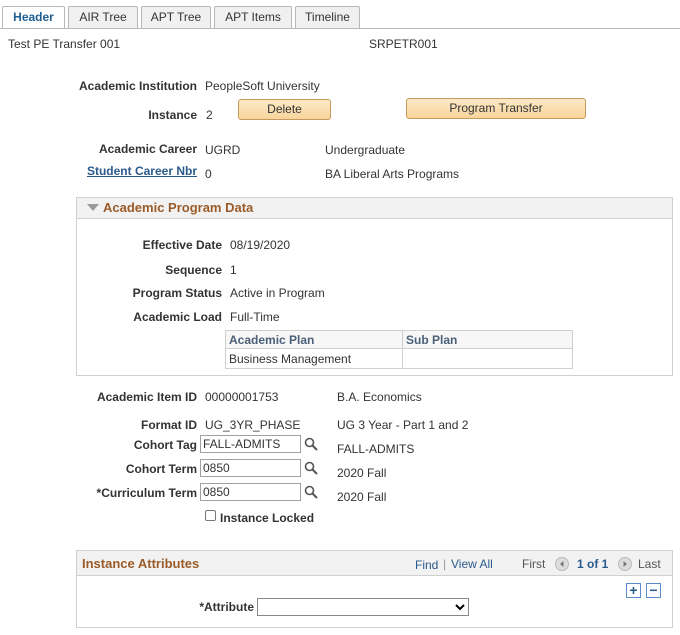  Describe the element at coordinates (137, 86) in the screenshot. I see `institution-label: Academic Institution` at that location.